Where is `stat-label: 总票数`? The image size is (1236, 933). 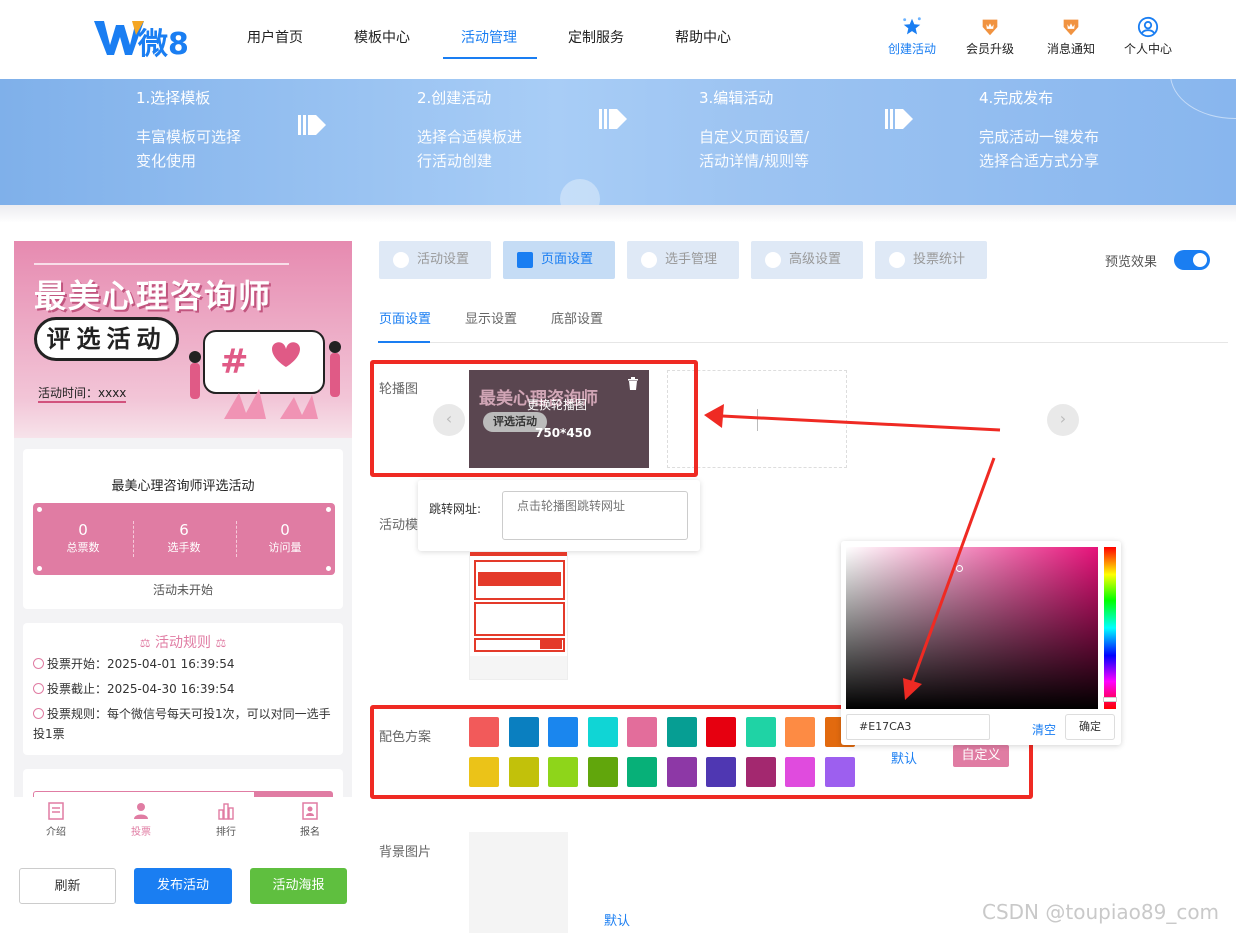
stat-label: 总票数 is located at coordinates (83, 547).